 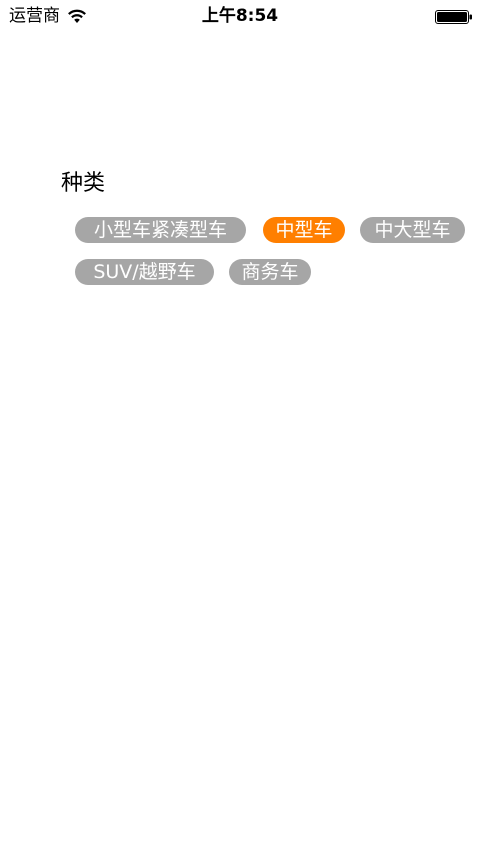 I want to click on category-title: 种类, so click(x=83, y=183).